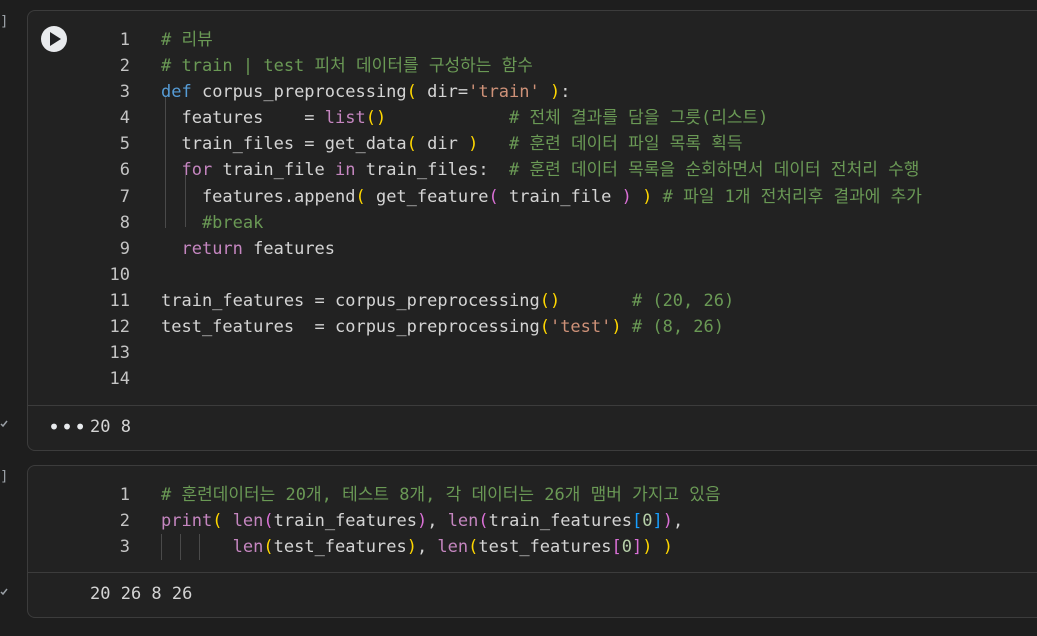  I want to click on code-line: 9 return features, so click(532, 249).